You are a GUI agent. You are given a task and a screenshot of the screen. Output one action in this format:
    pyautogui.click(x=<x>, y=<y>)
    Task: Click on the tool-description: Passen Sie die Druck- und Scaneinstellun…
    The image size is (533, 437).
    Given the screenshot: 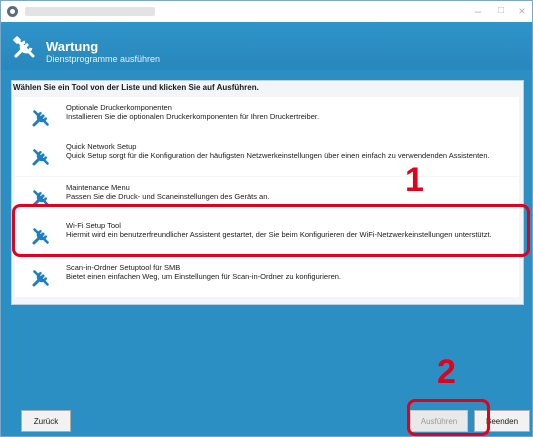 What is the action you would take?
    pyautogui.click(x=168, y=196)
    